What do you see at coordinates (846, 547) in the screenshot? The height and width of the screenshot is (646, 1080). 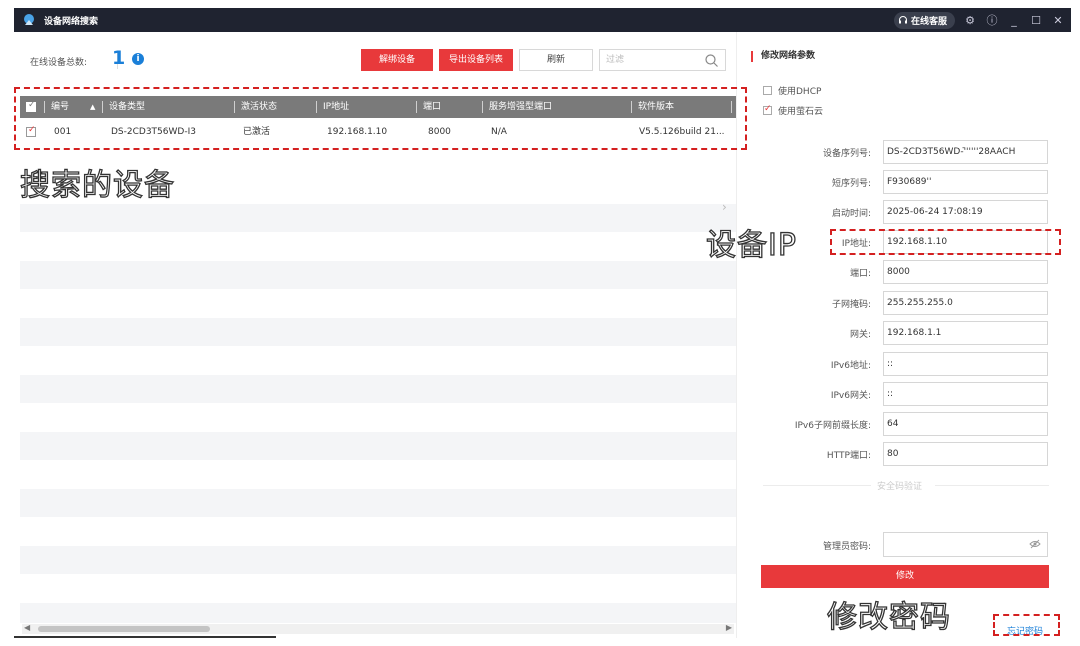 I see `admin-password-label: 管理员密码:` at bounding box center [846, 547].